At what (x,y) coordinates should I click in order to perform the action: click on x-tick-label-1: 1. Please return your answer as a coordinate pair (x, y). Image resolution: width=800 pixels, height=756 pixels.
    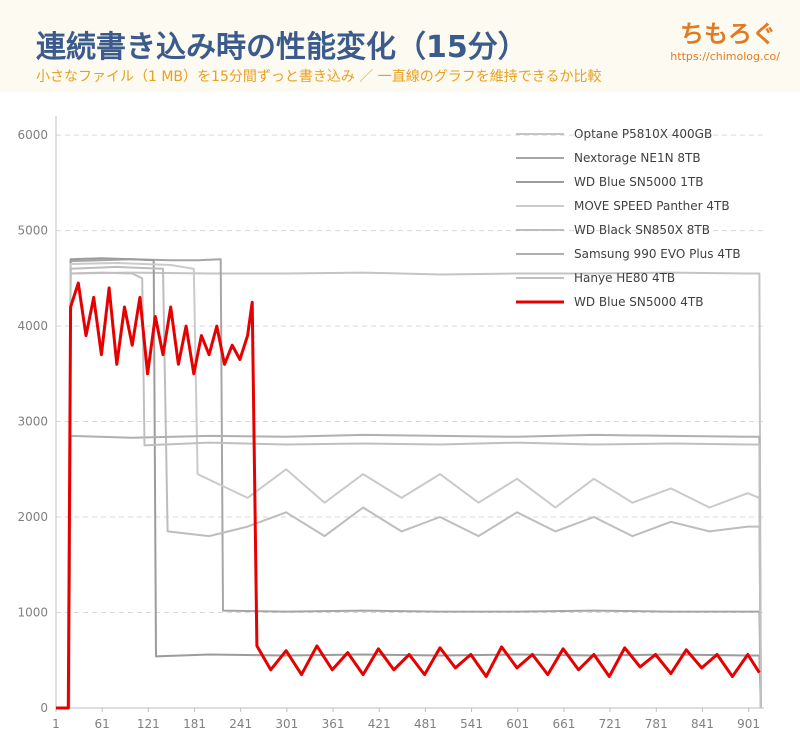
    Looking at the image, I should click on (56, 724).